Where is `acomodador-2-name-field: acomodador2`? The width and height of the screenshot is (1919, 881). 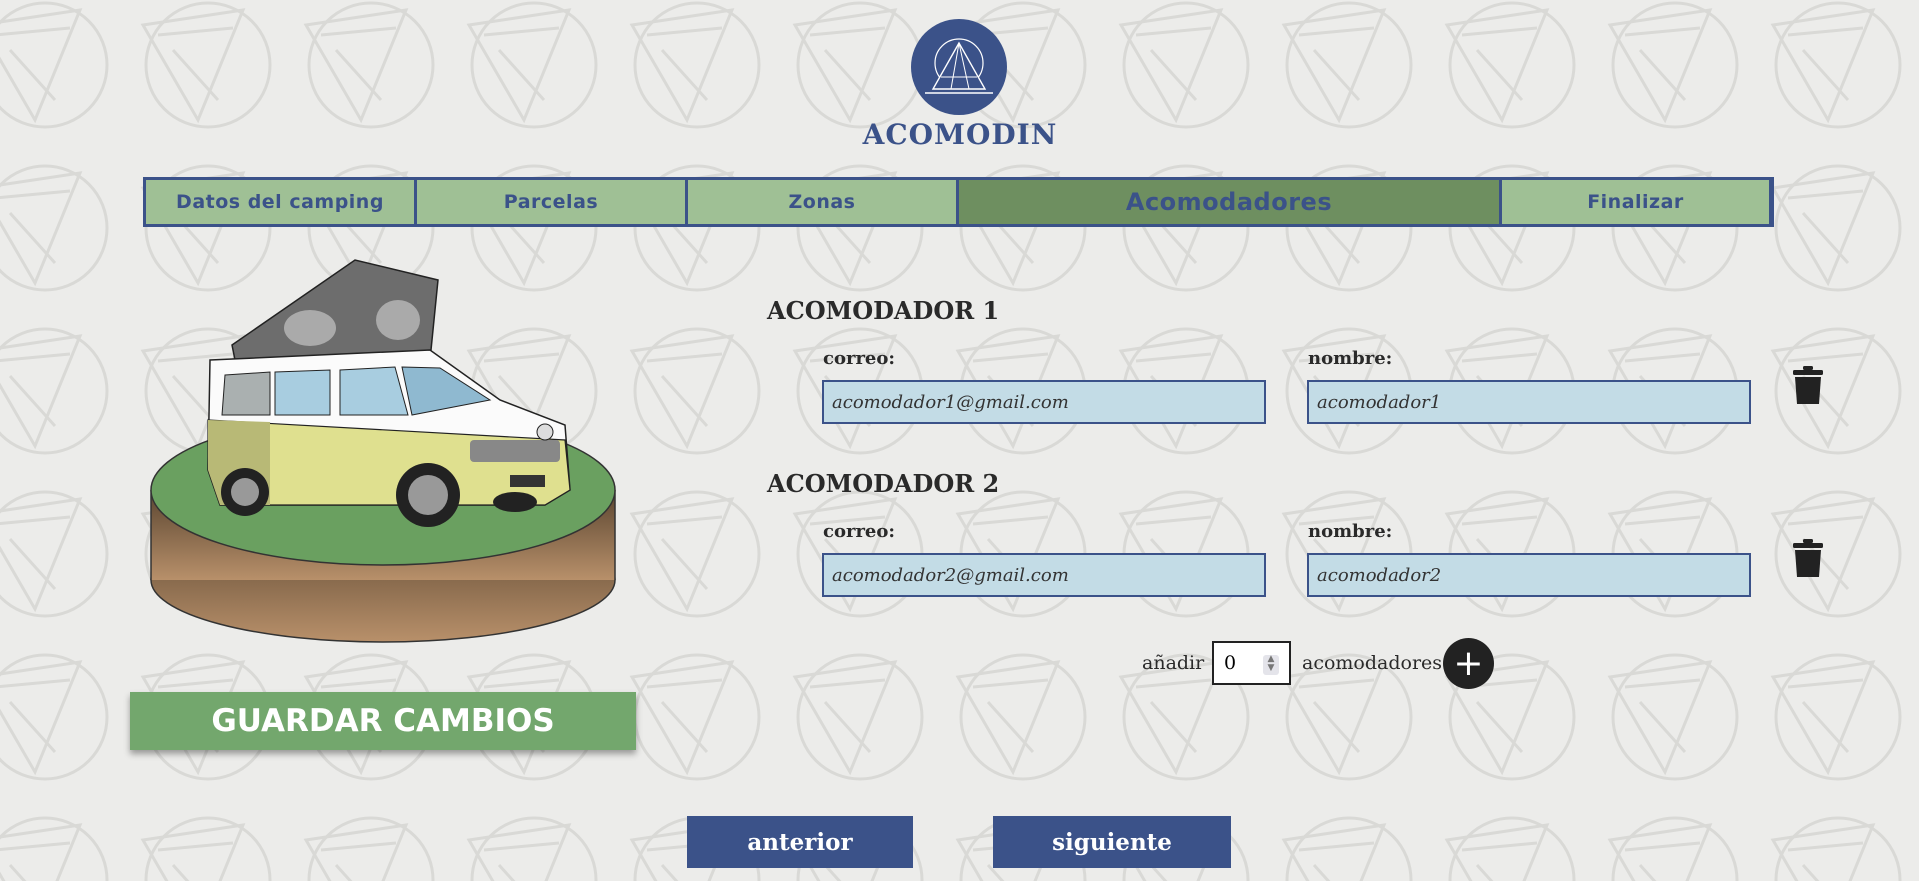 acomodador-2-name-field: acomodador2 is located at coordinates (1529, 575).